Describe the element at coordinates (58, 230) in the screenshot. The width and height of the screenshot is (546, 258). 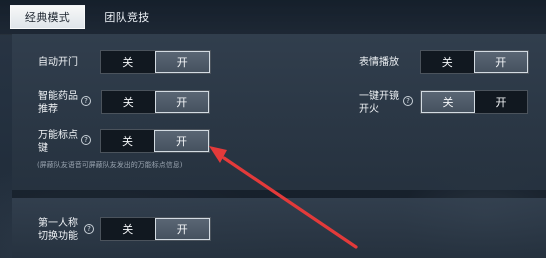
I see `first-person-label: 第一人称 切换功能` at that location.